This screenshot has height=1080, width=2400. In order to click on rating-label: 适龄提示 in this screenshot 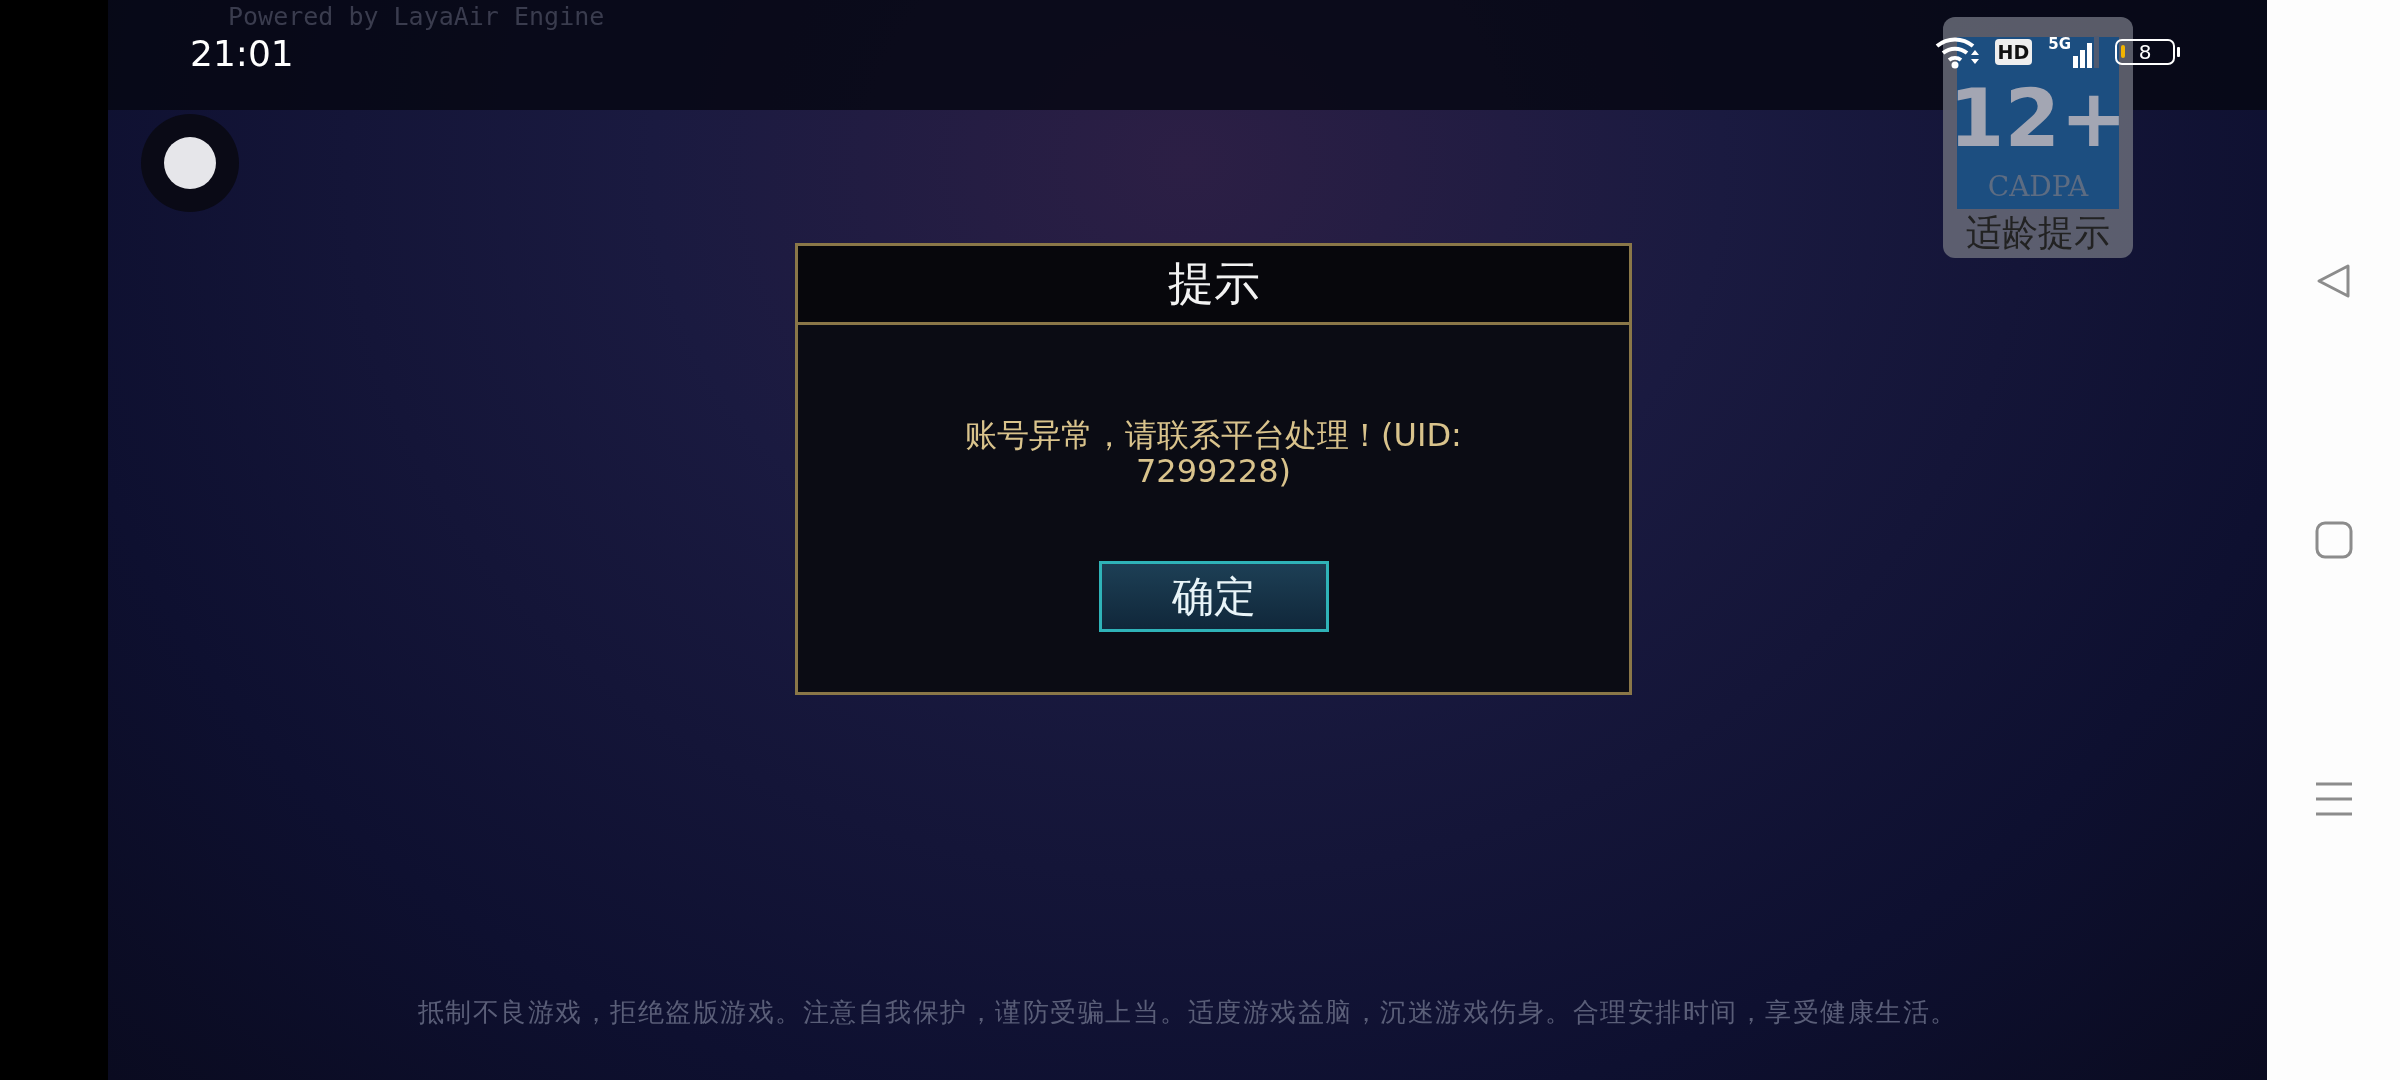, I will do `click(2038, 233)`.